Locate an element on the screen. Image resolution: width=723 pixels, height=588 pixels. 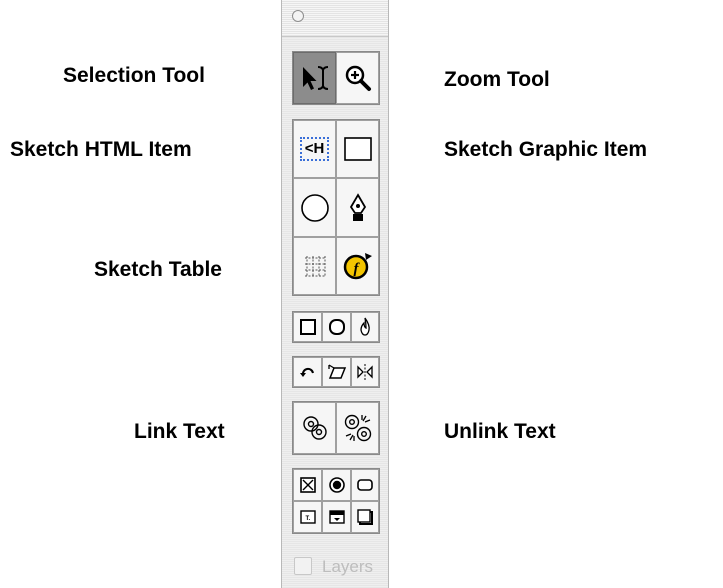
selection-tool-button is located at coordinates (314, 78).